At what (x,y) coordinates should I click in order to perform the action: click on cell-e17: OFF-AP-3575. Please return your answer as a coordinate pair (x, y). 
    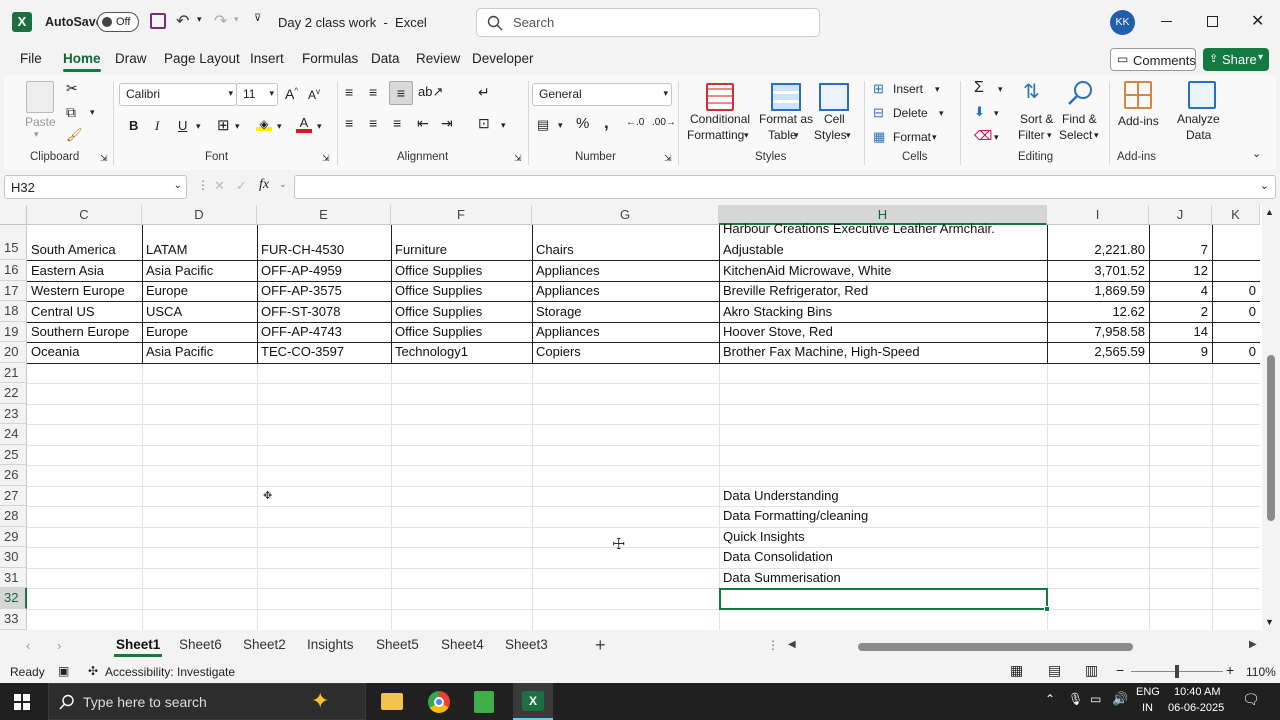
    Looking at the image, I should click on (324, 291).